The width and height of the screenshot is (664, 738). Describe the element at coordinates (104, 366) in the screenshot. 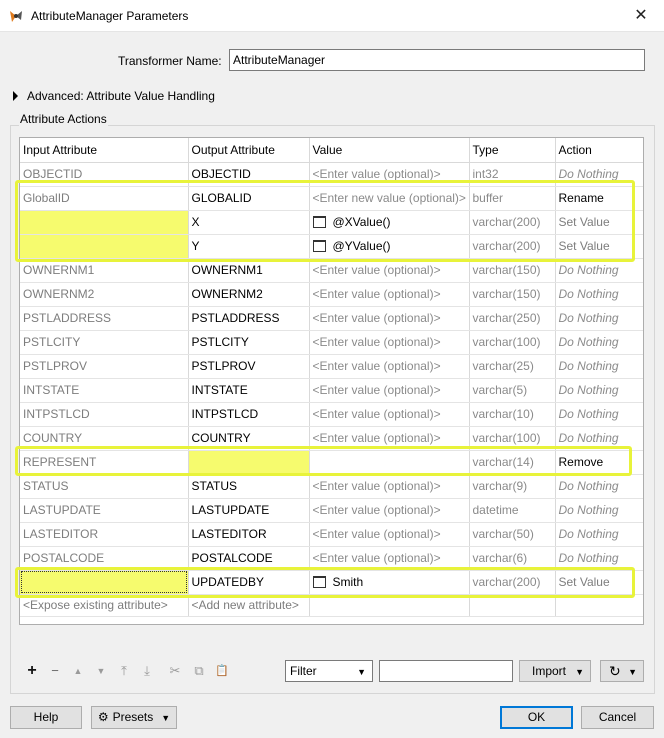

I see `input-cell: PSTLPROV` at that location.